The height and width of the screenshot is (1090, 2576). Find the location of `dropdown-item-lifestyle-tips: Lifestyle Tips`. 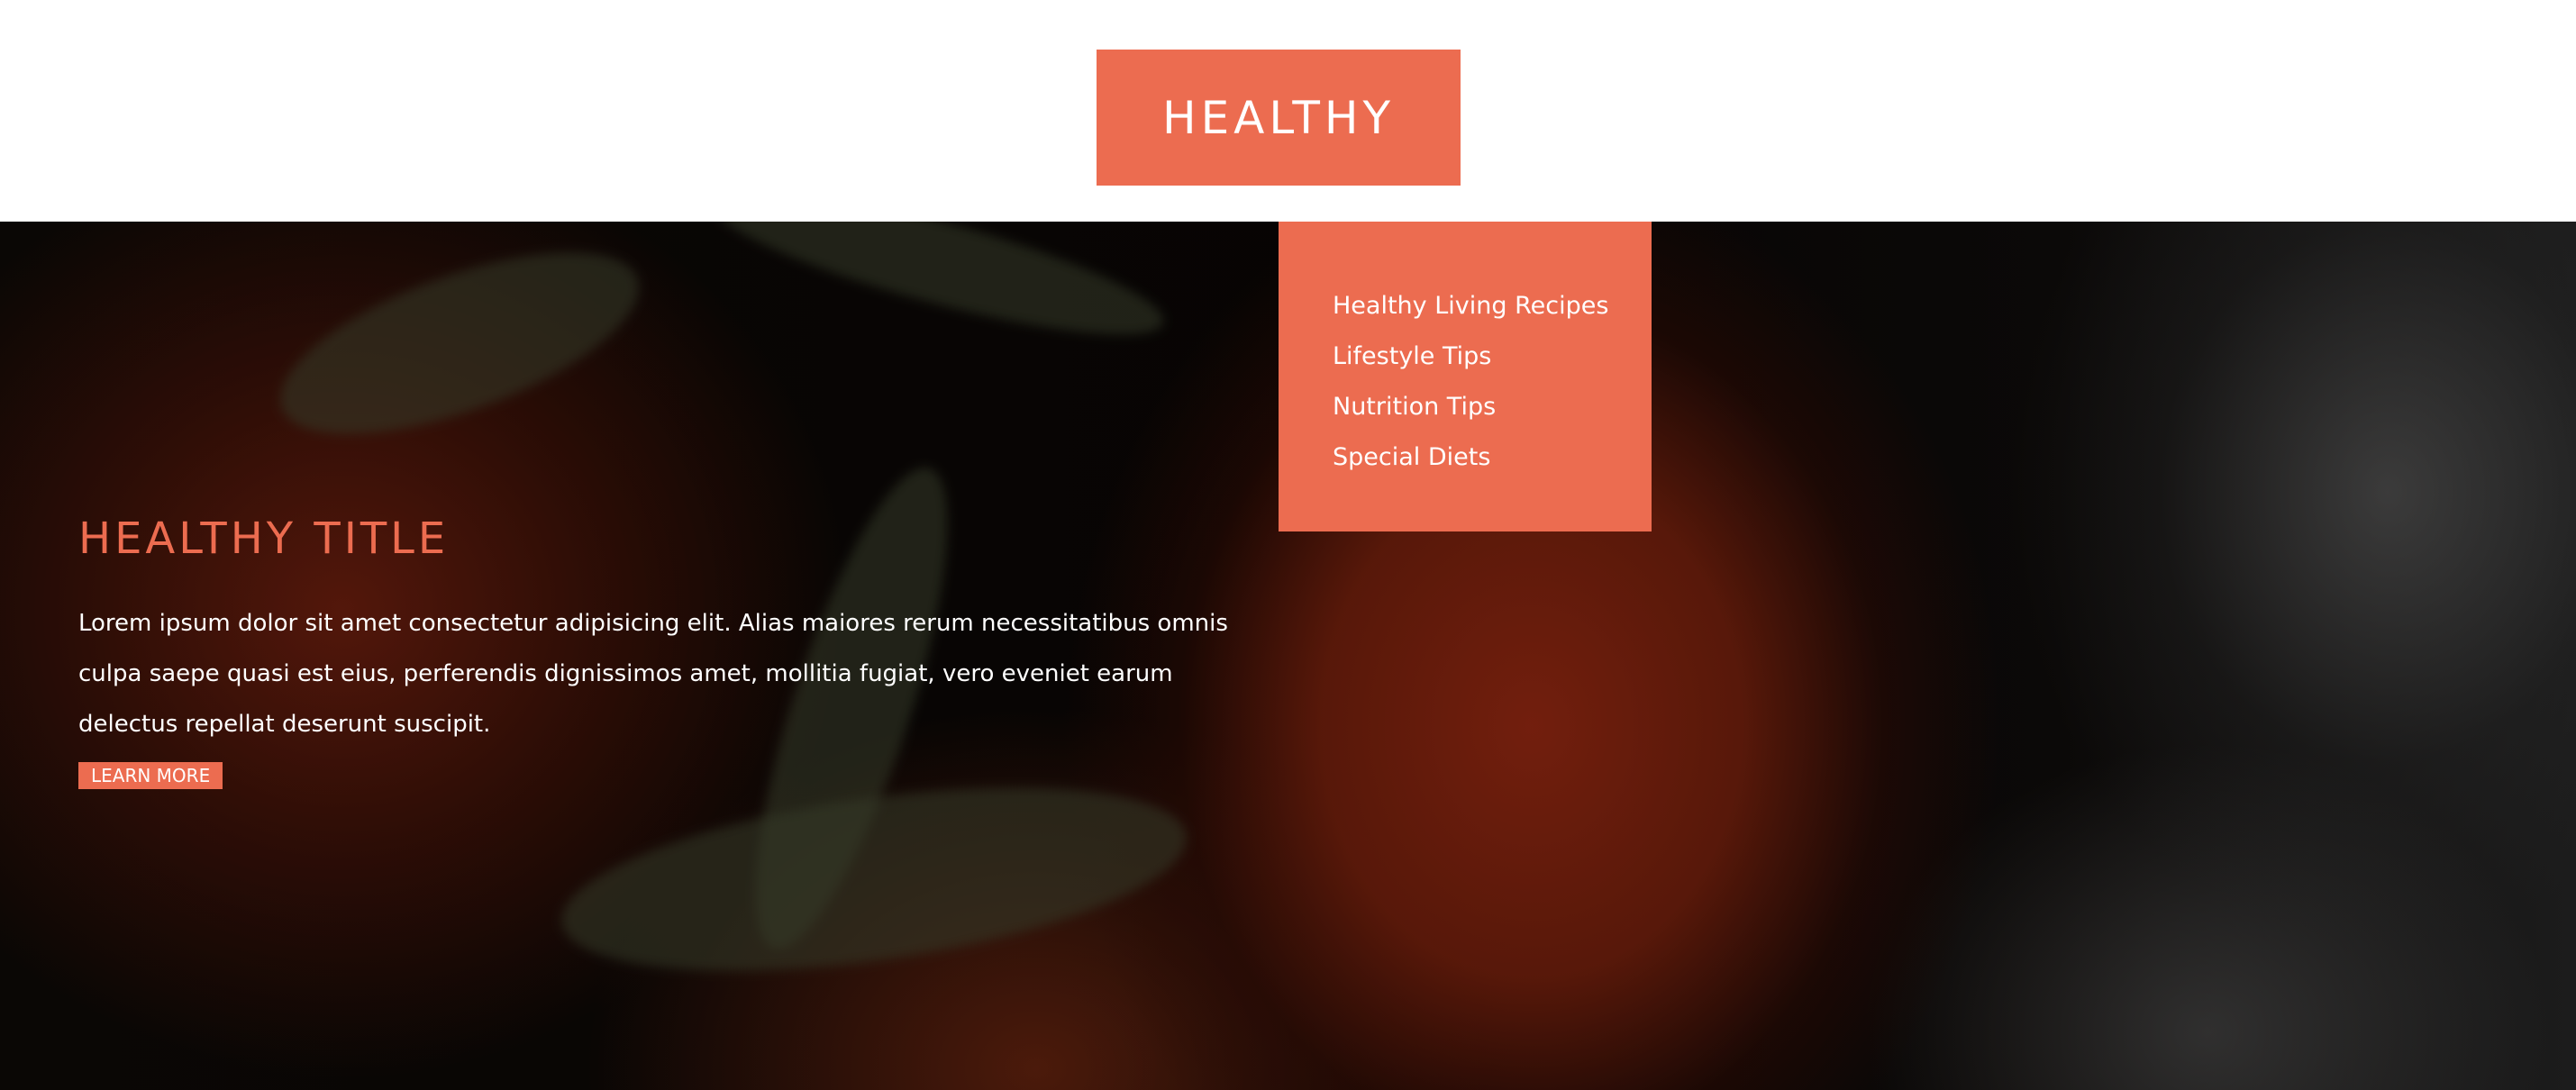

dropdown-item-lifestyle-tips: Lifestyle Tips is located at coordinates (1492, 357).